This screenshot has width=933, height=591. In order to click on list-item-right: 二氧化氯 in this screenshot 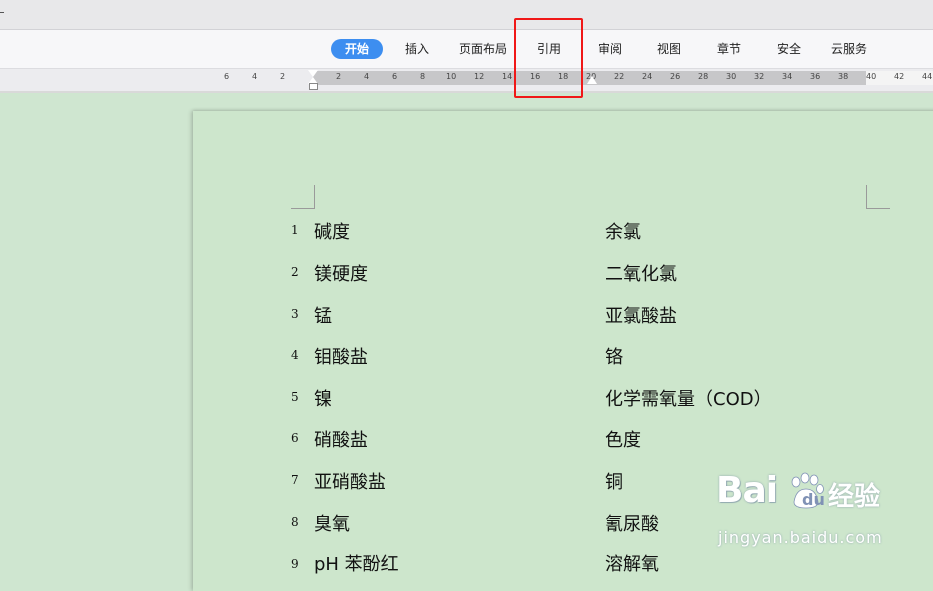, I will do `click(641, 274)`.